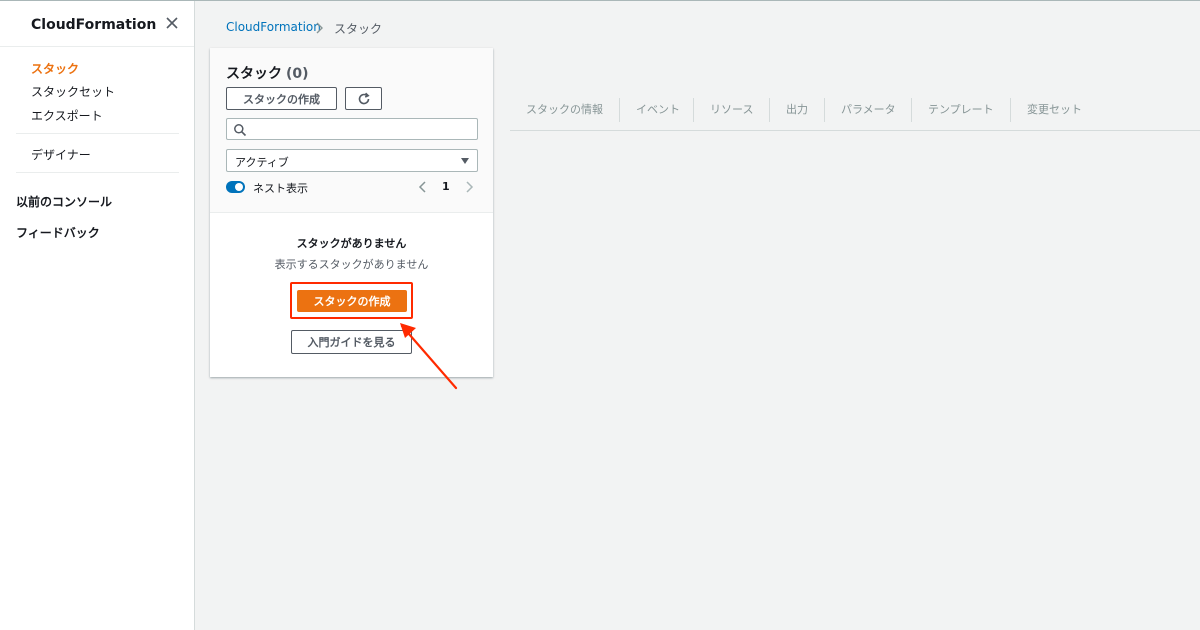 The height and width of the screenshot is (630, 1200). Describe the element at coordinates (868, 110) in the screenshot. I see `tab-parameters: パラメータ` at that location.